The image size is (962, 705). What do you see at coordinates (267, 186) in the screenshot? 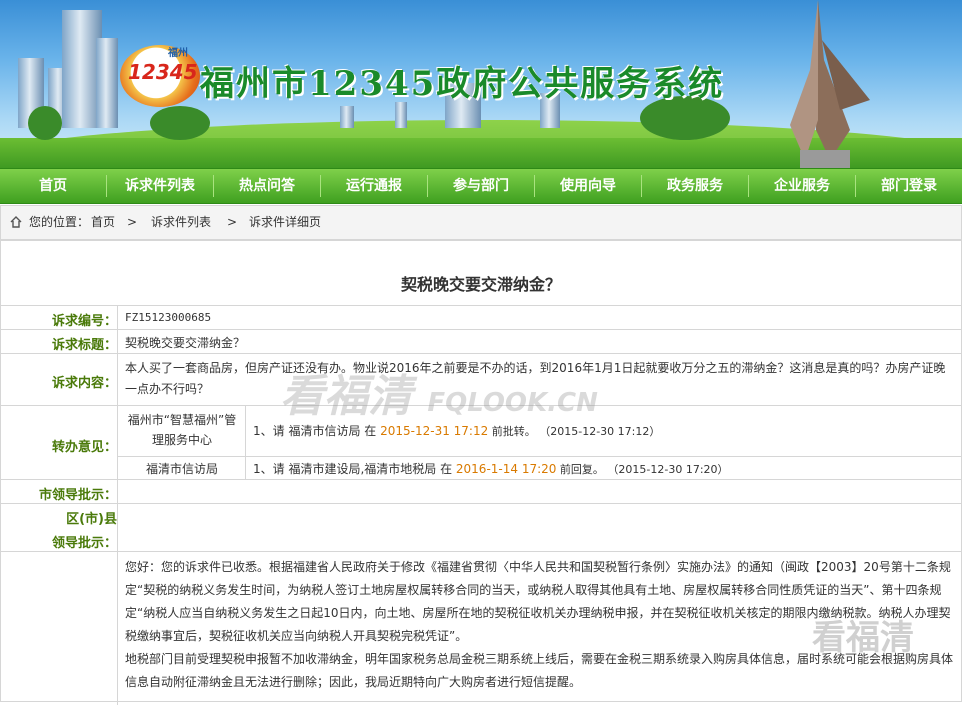
I see `nav-hot-qa: 热点问答` at bounding box center [267, 186].